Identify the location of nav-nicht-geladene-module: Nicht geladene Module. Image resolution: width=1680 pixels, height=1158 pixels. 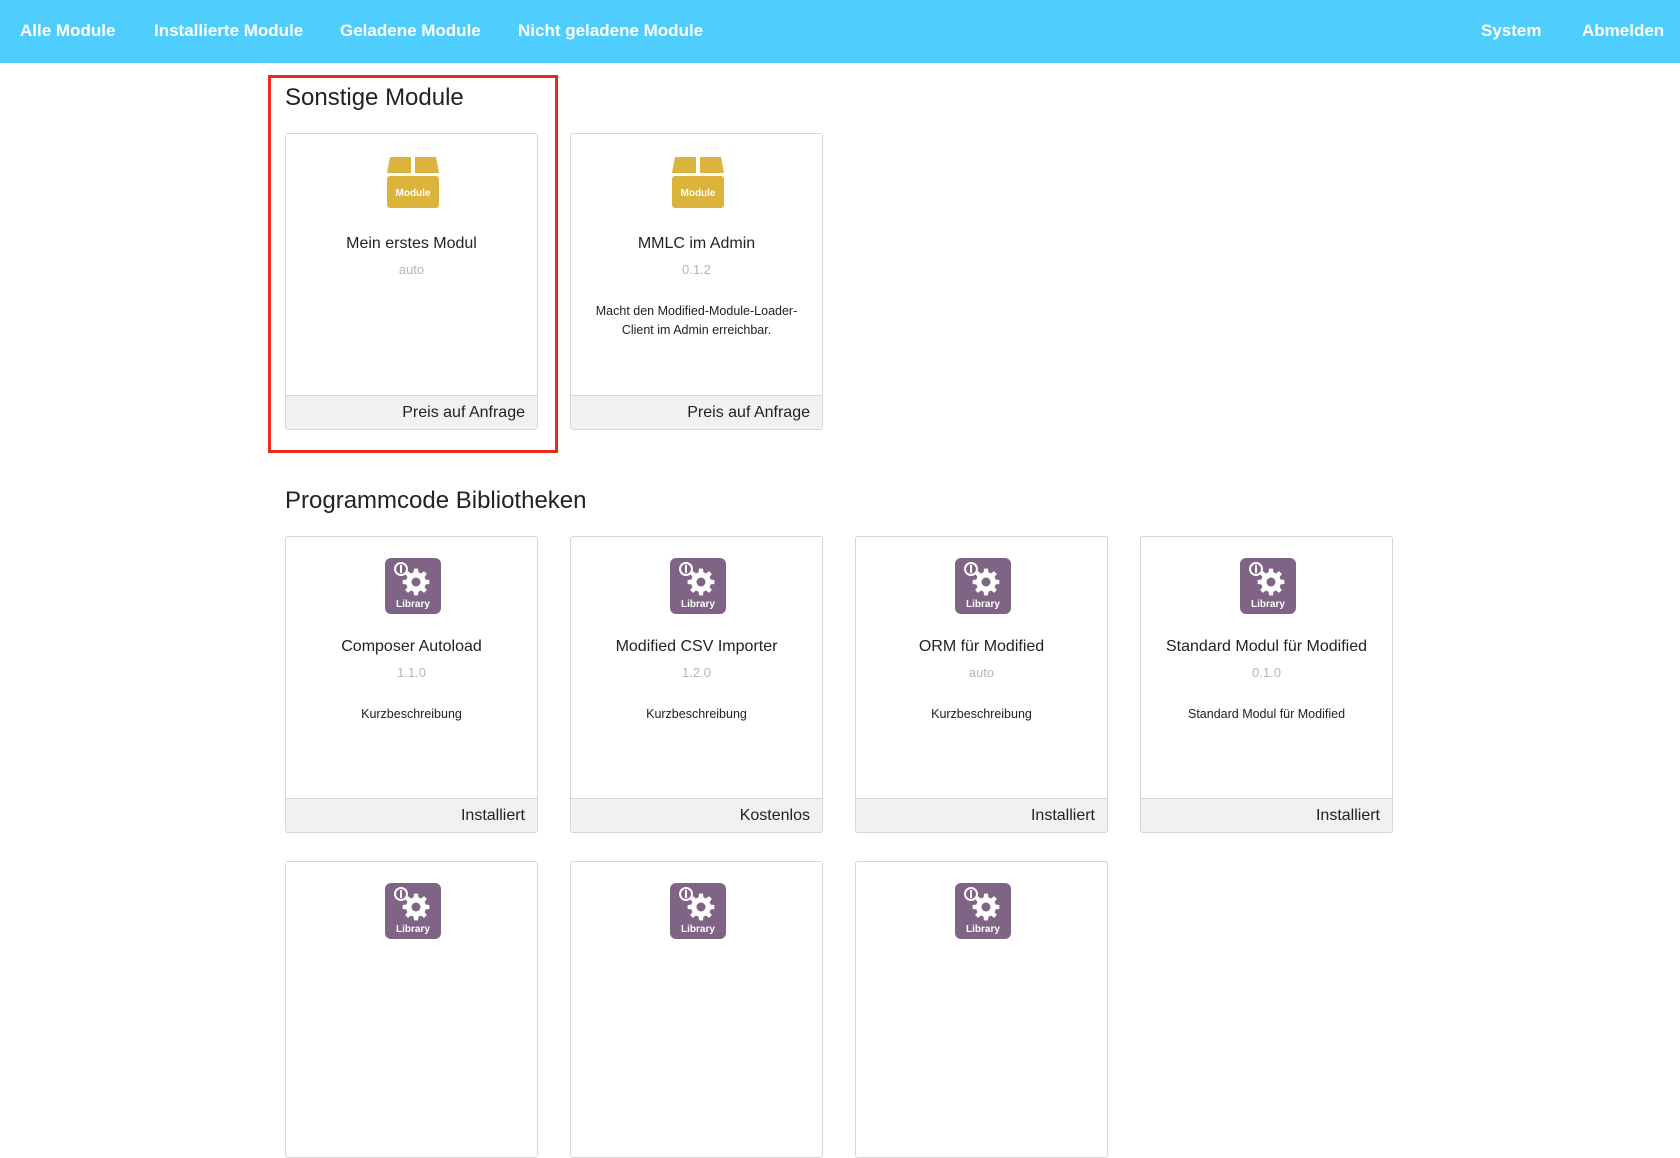
(610, 31).